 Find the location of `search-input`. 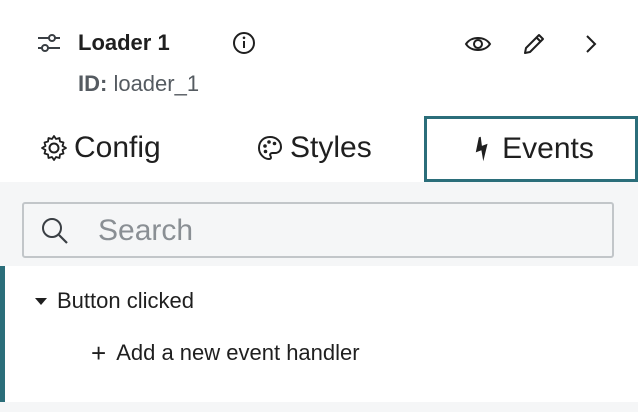

search-input is located at coordinates (348, 231).